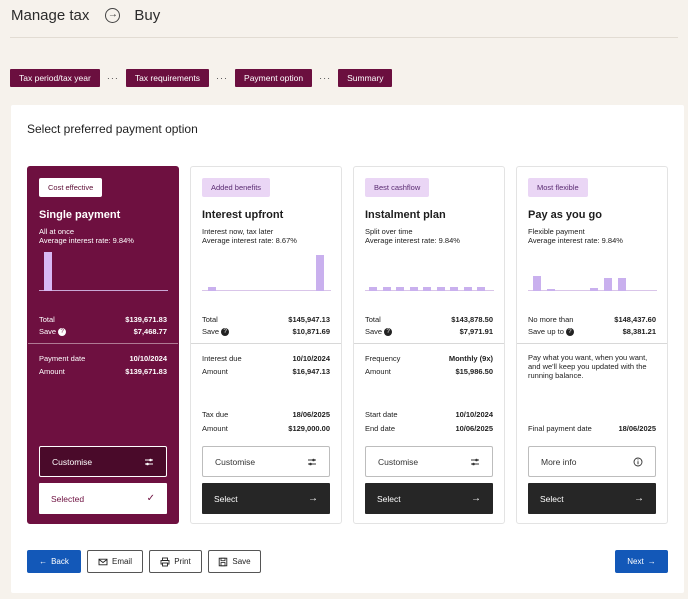 The height and width of the screenshot is (599, 688). I want to click on save-disk-icon, so click(223, 561).